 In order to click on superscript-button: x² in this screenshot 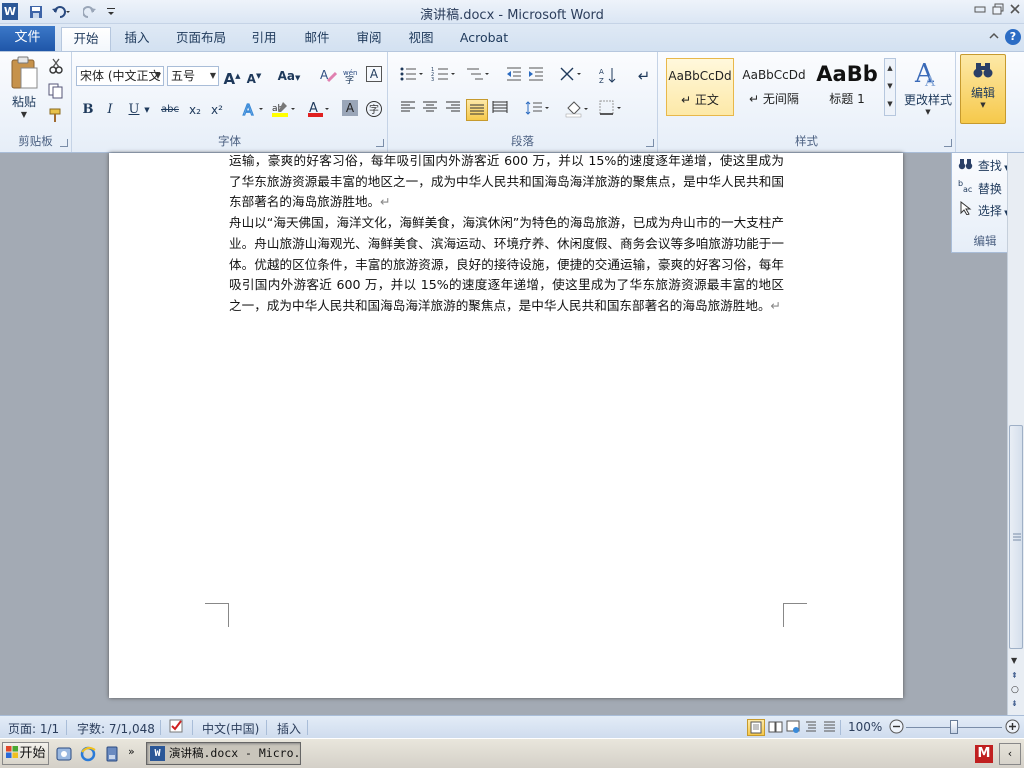, I will do `click(217, 110)`.